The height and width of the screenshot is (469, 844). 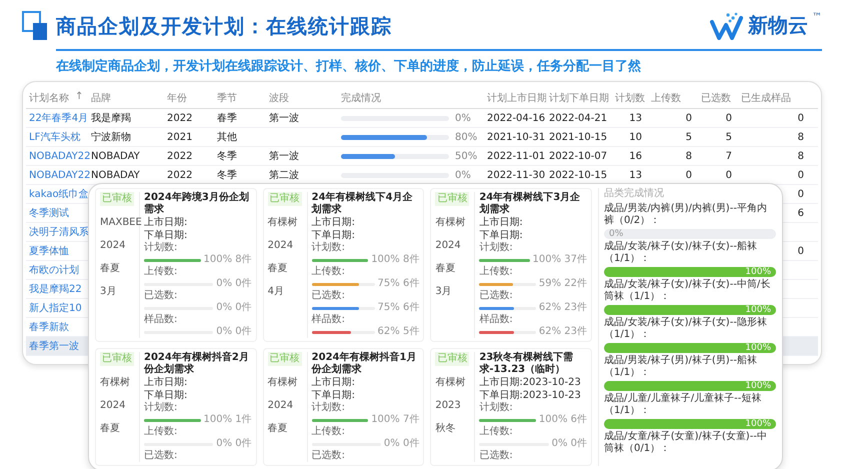 I want to click on card-meta: 2024, so click(x=281, y=246).